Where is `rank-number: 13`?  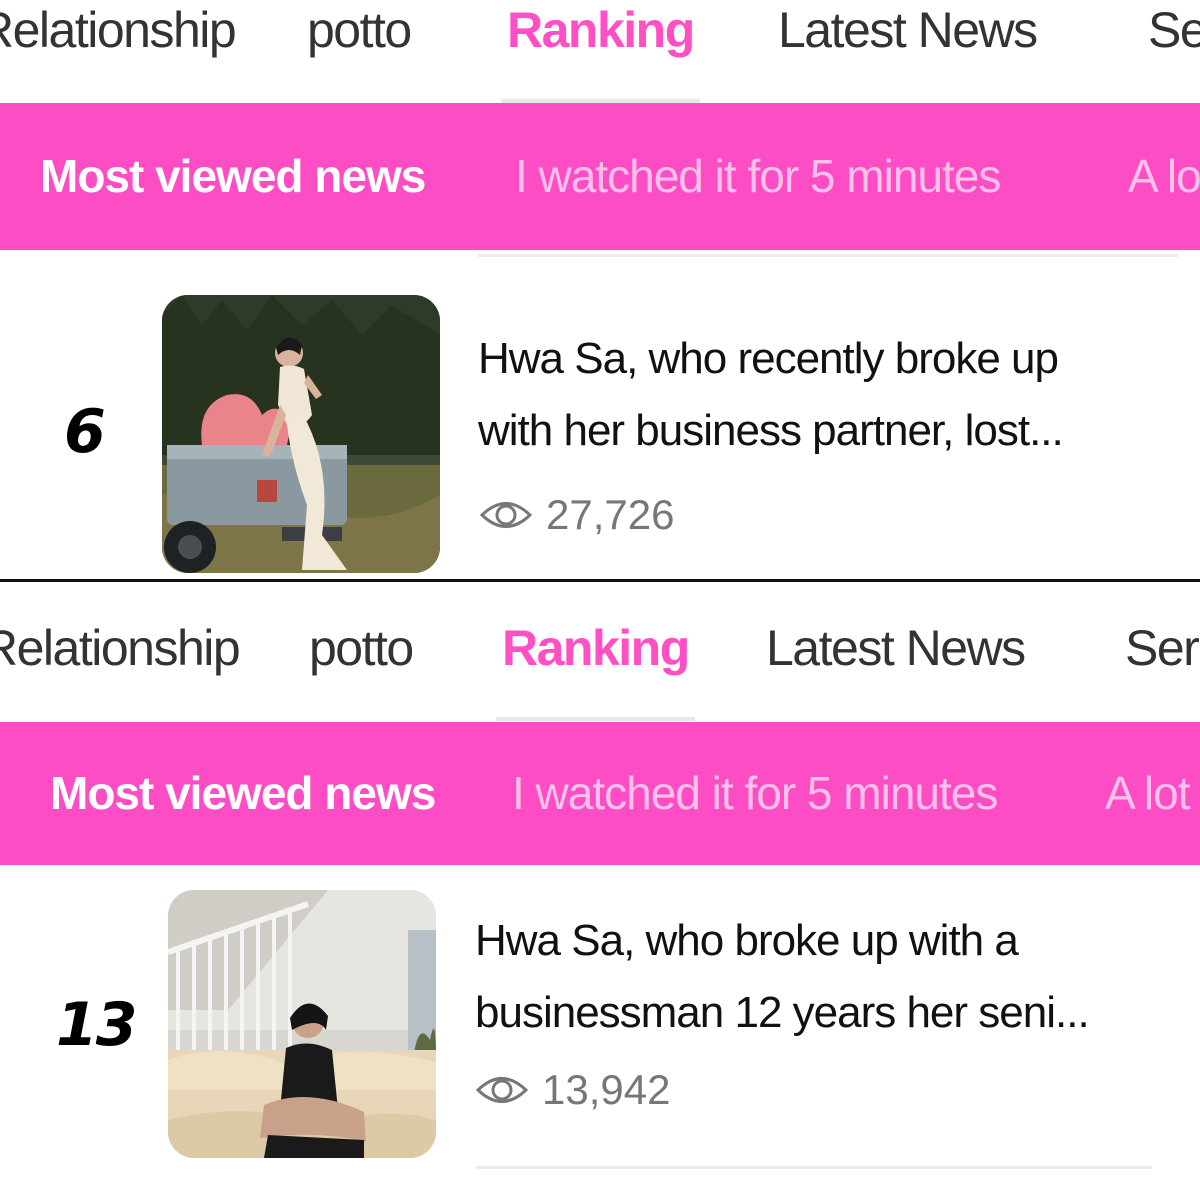 rank-number: 13 is located at coordinates (96, 1025).